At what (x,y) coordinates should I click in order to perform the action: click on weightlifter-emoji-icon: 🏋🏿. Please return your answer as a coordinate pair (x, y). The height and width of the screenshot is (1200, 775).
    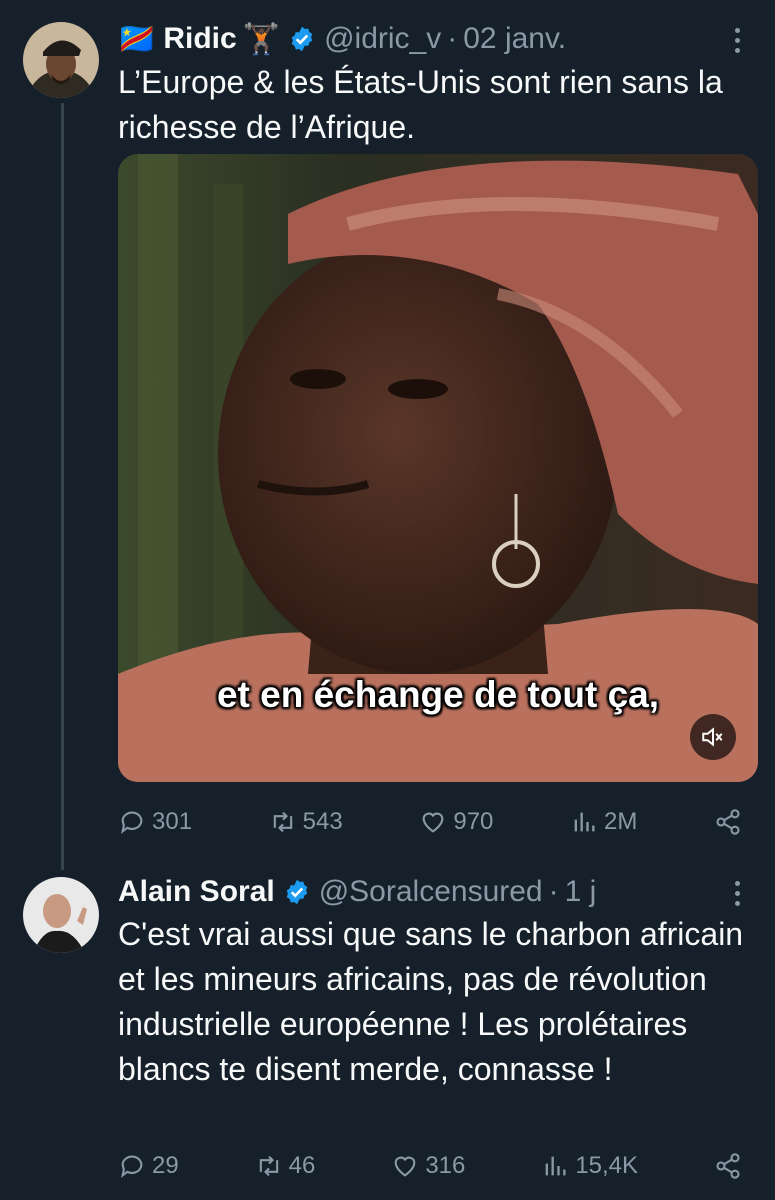
    Looking at the image, I should click on (261, 39).